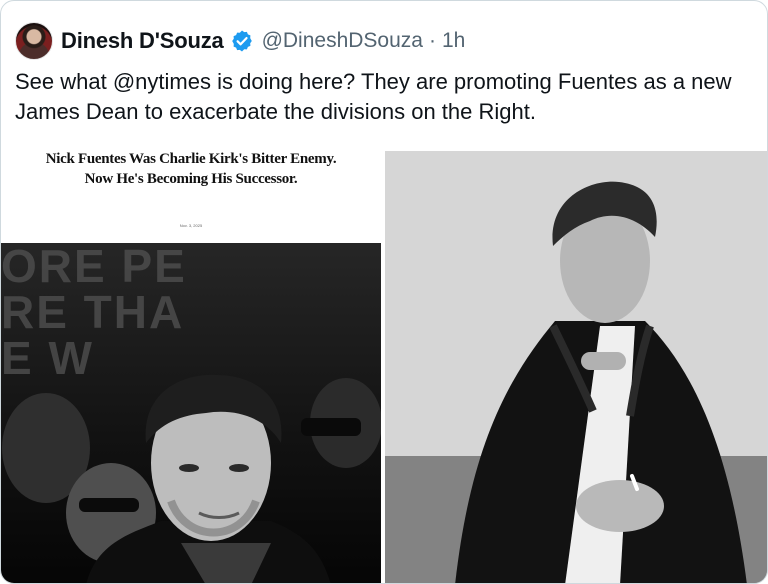  I want to click on eye-left, so click(189, 468).